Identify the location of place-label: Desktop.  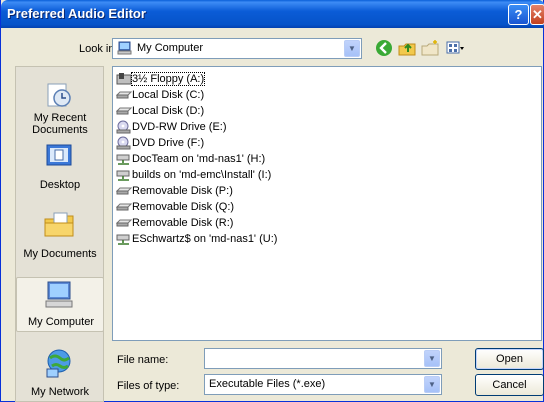
(60, 185).